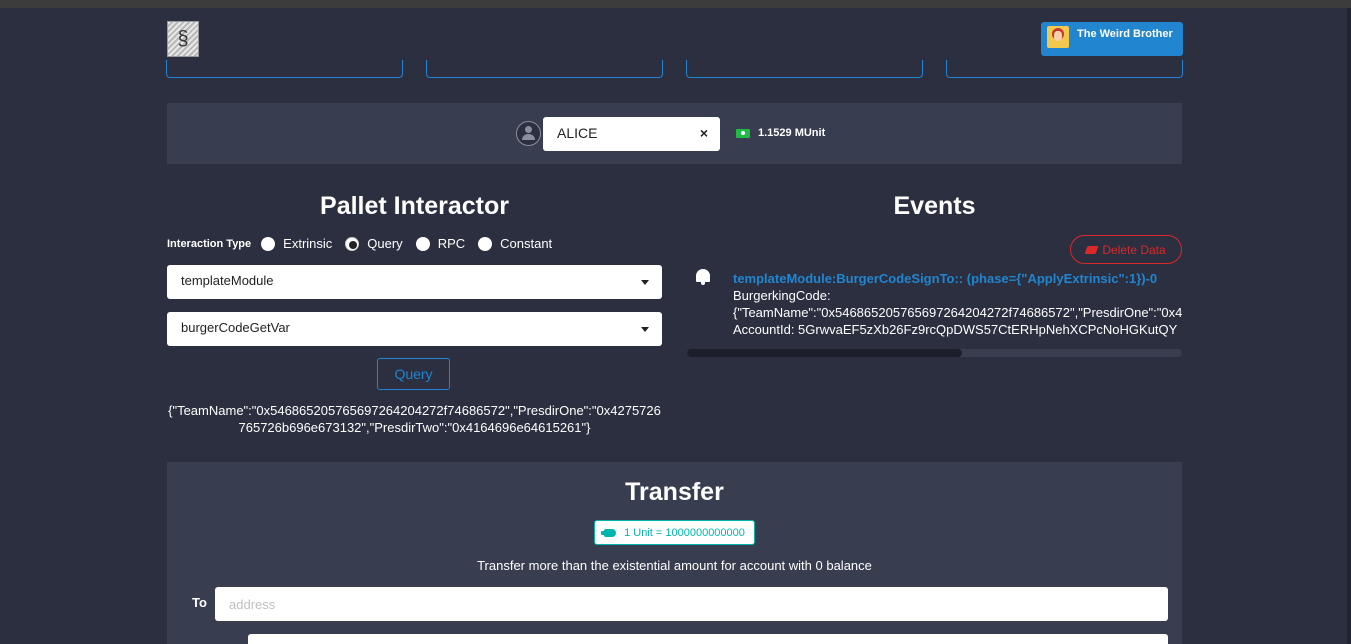 The image size is (1351, 644). What do you see at coordinates (308, 243) in the screenshot?
I see `radio-label: Extrinsic` at bounding box center [308, 243].